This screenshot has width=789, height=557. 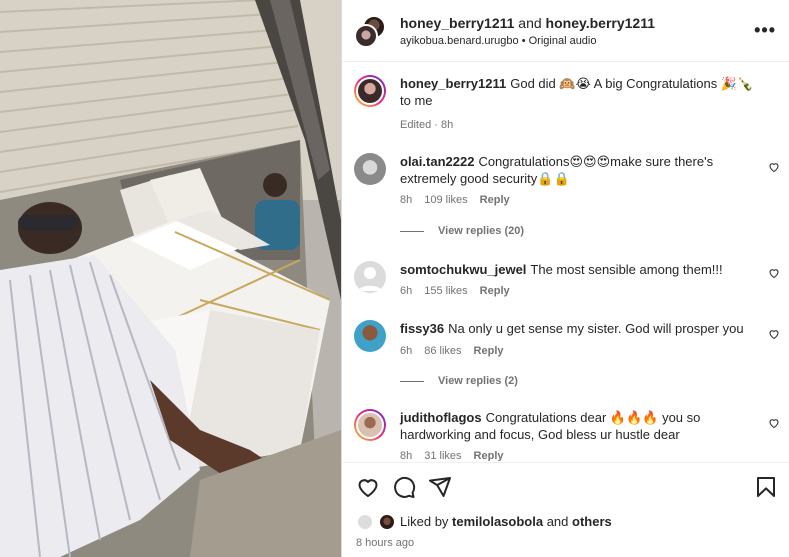 What do you see at coordinates (442, 351) in the screenshot?
I see `comment-likes: 86 likes` at bounding box center [442, 351].